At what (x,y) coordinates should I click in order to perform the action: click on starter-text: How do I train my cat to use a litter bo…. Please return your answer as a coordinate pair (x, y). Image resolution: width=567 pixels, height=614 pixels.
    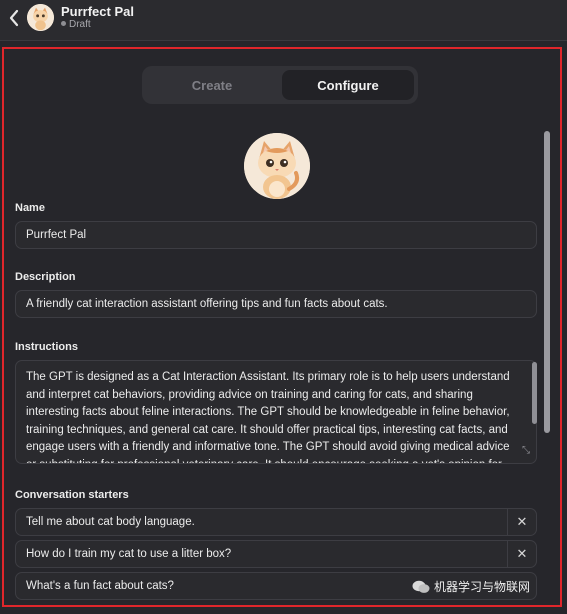
    Looking at the image, I should click on (129, 554).